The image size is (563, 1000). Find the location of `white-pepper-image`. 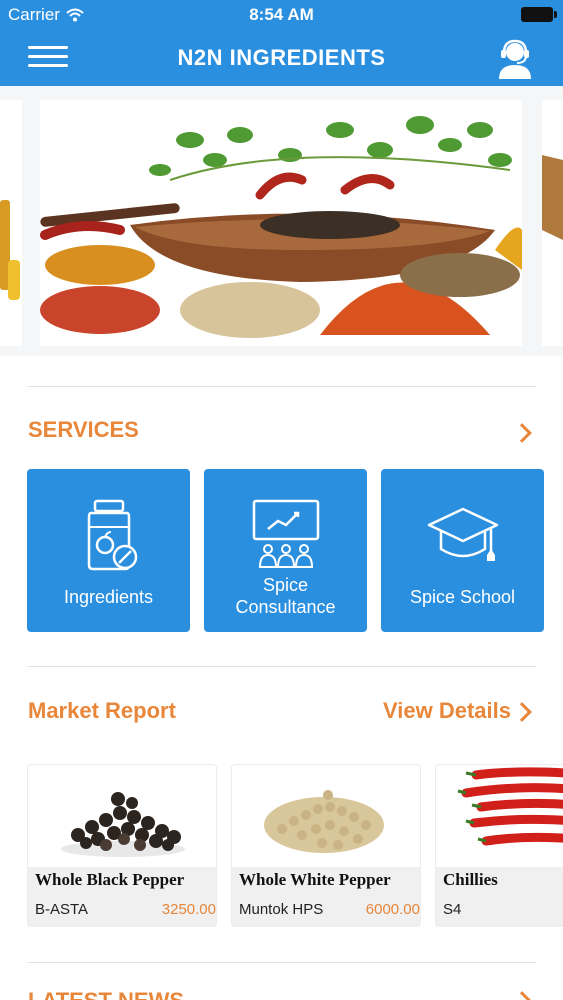

white-pepper-image is located at coordinates (326, 816).